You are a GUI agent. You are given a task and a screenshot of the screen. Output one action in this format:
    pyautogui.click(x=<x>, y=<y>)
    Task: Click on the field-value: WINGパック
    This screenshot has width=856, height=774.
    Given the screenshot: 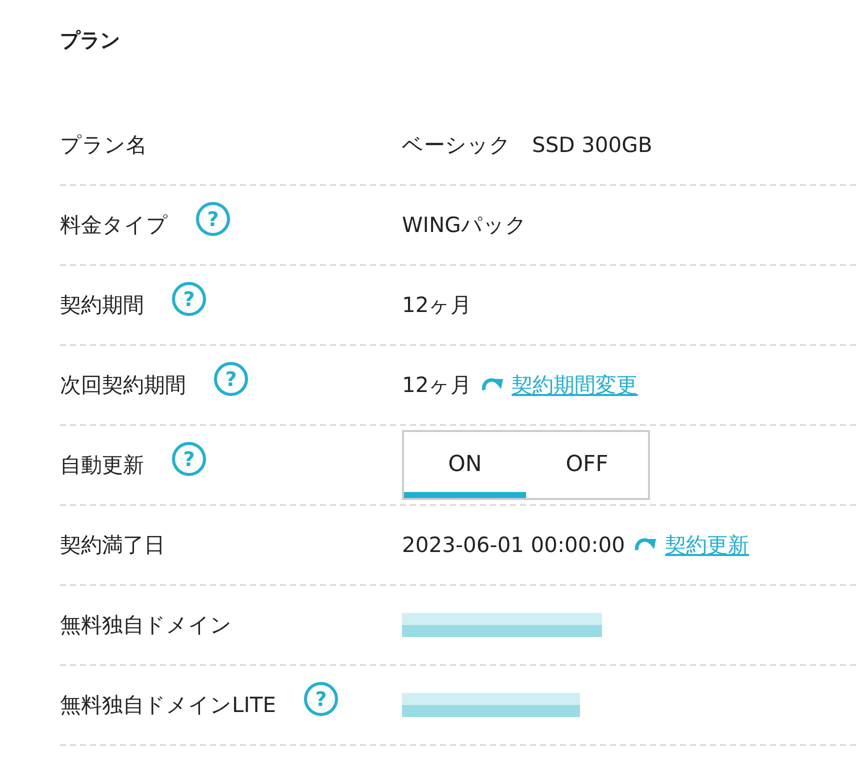 What is the action you would take?
    pyautogui.click(x=464, y=225)
    